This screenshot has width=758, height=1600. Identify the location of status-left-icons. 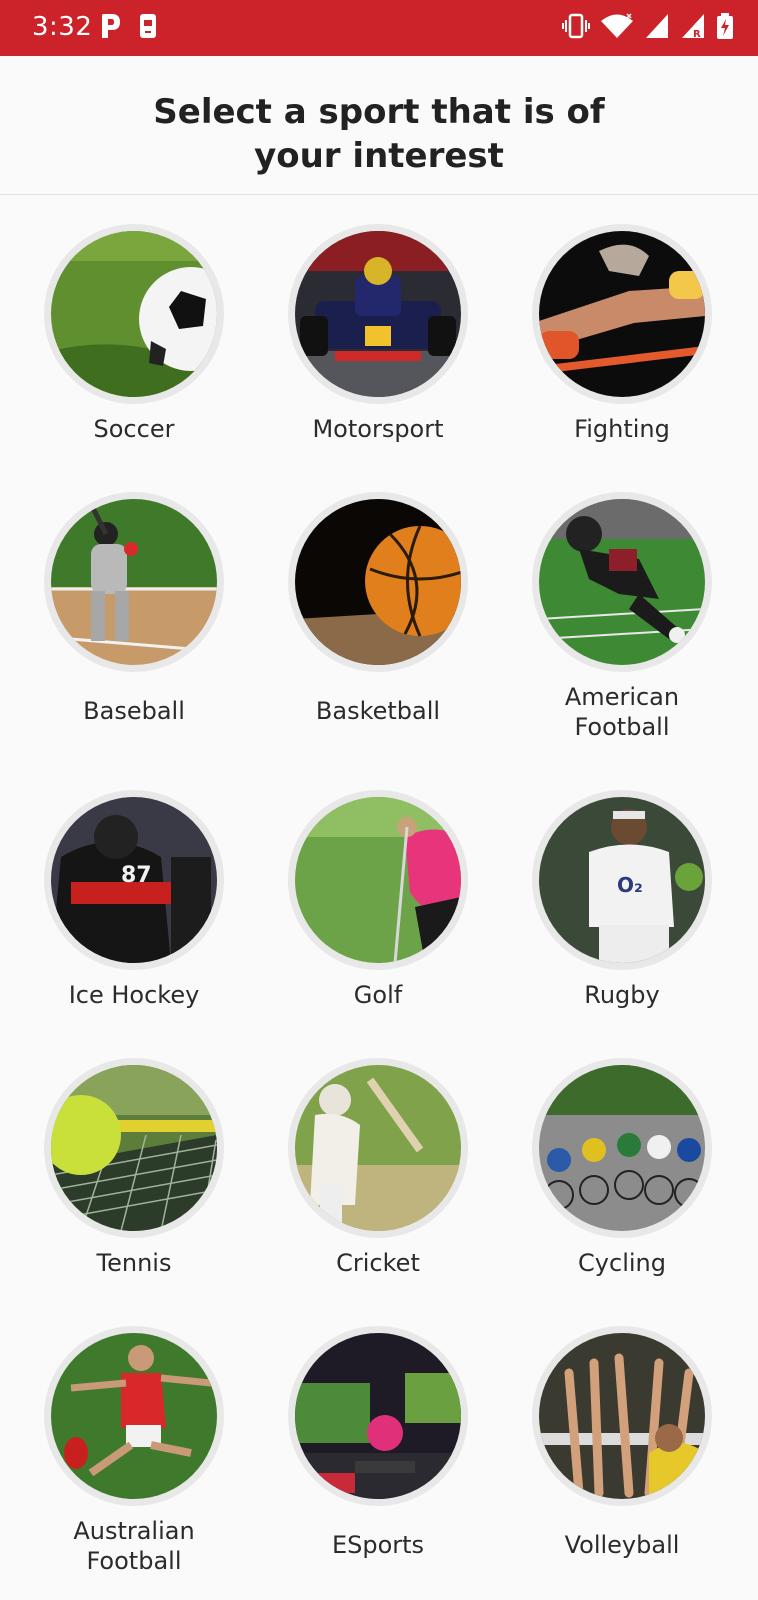
(128, 28).